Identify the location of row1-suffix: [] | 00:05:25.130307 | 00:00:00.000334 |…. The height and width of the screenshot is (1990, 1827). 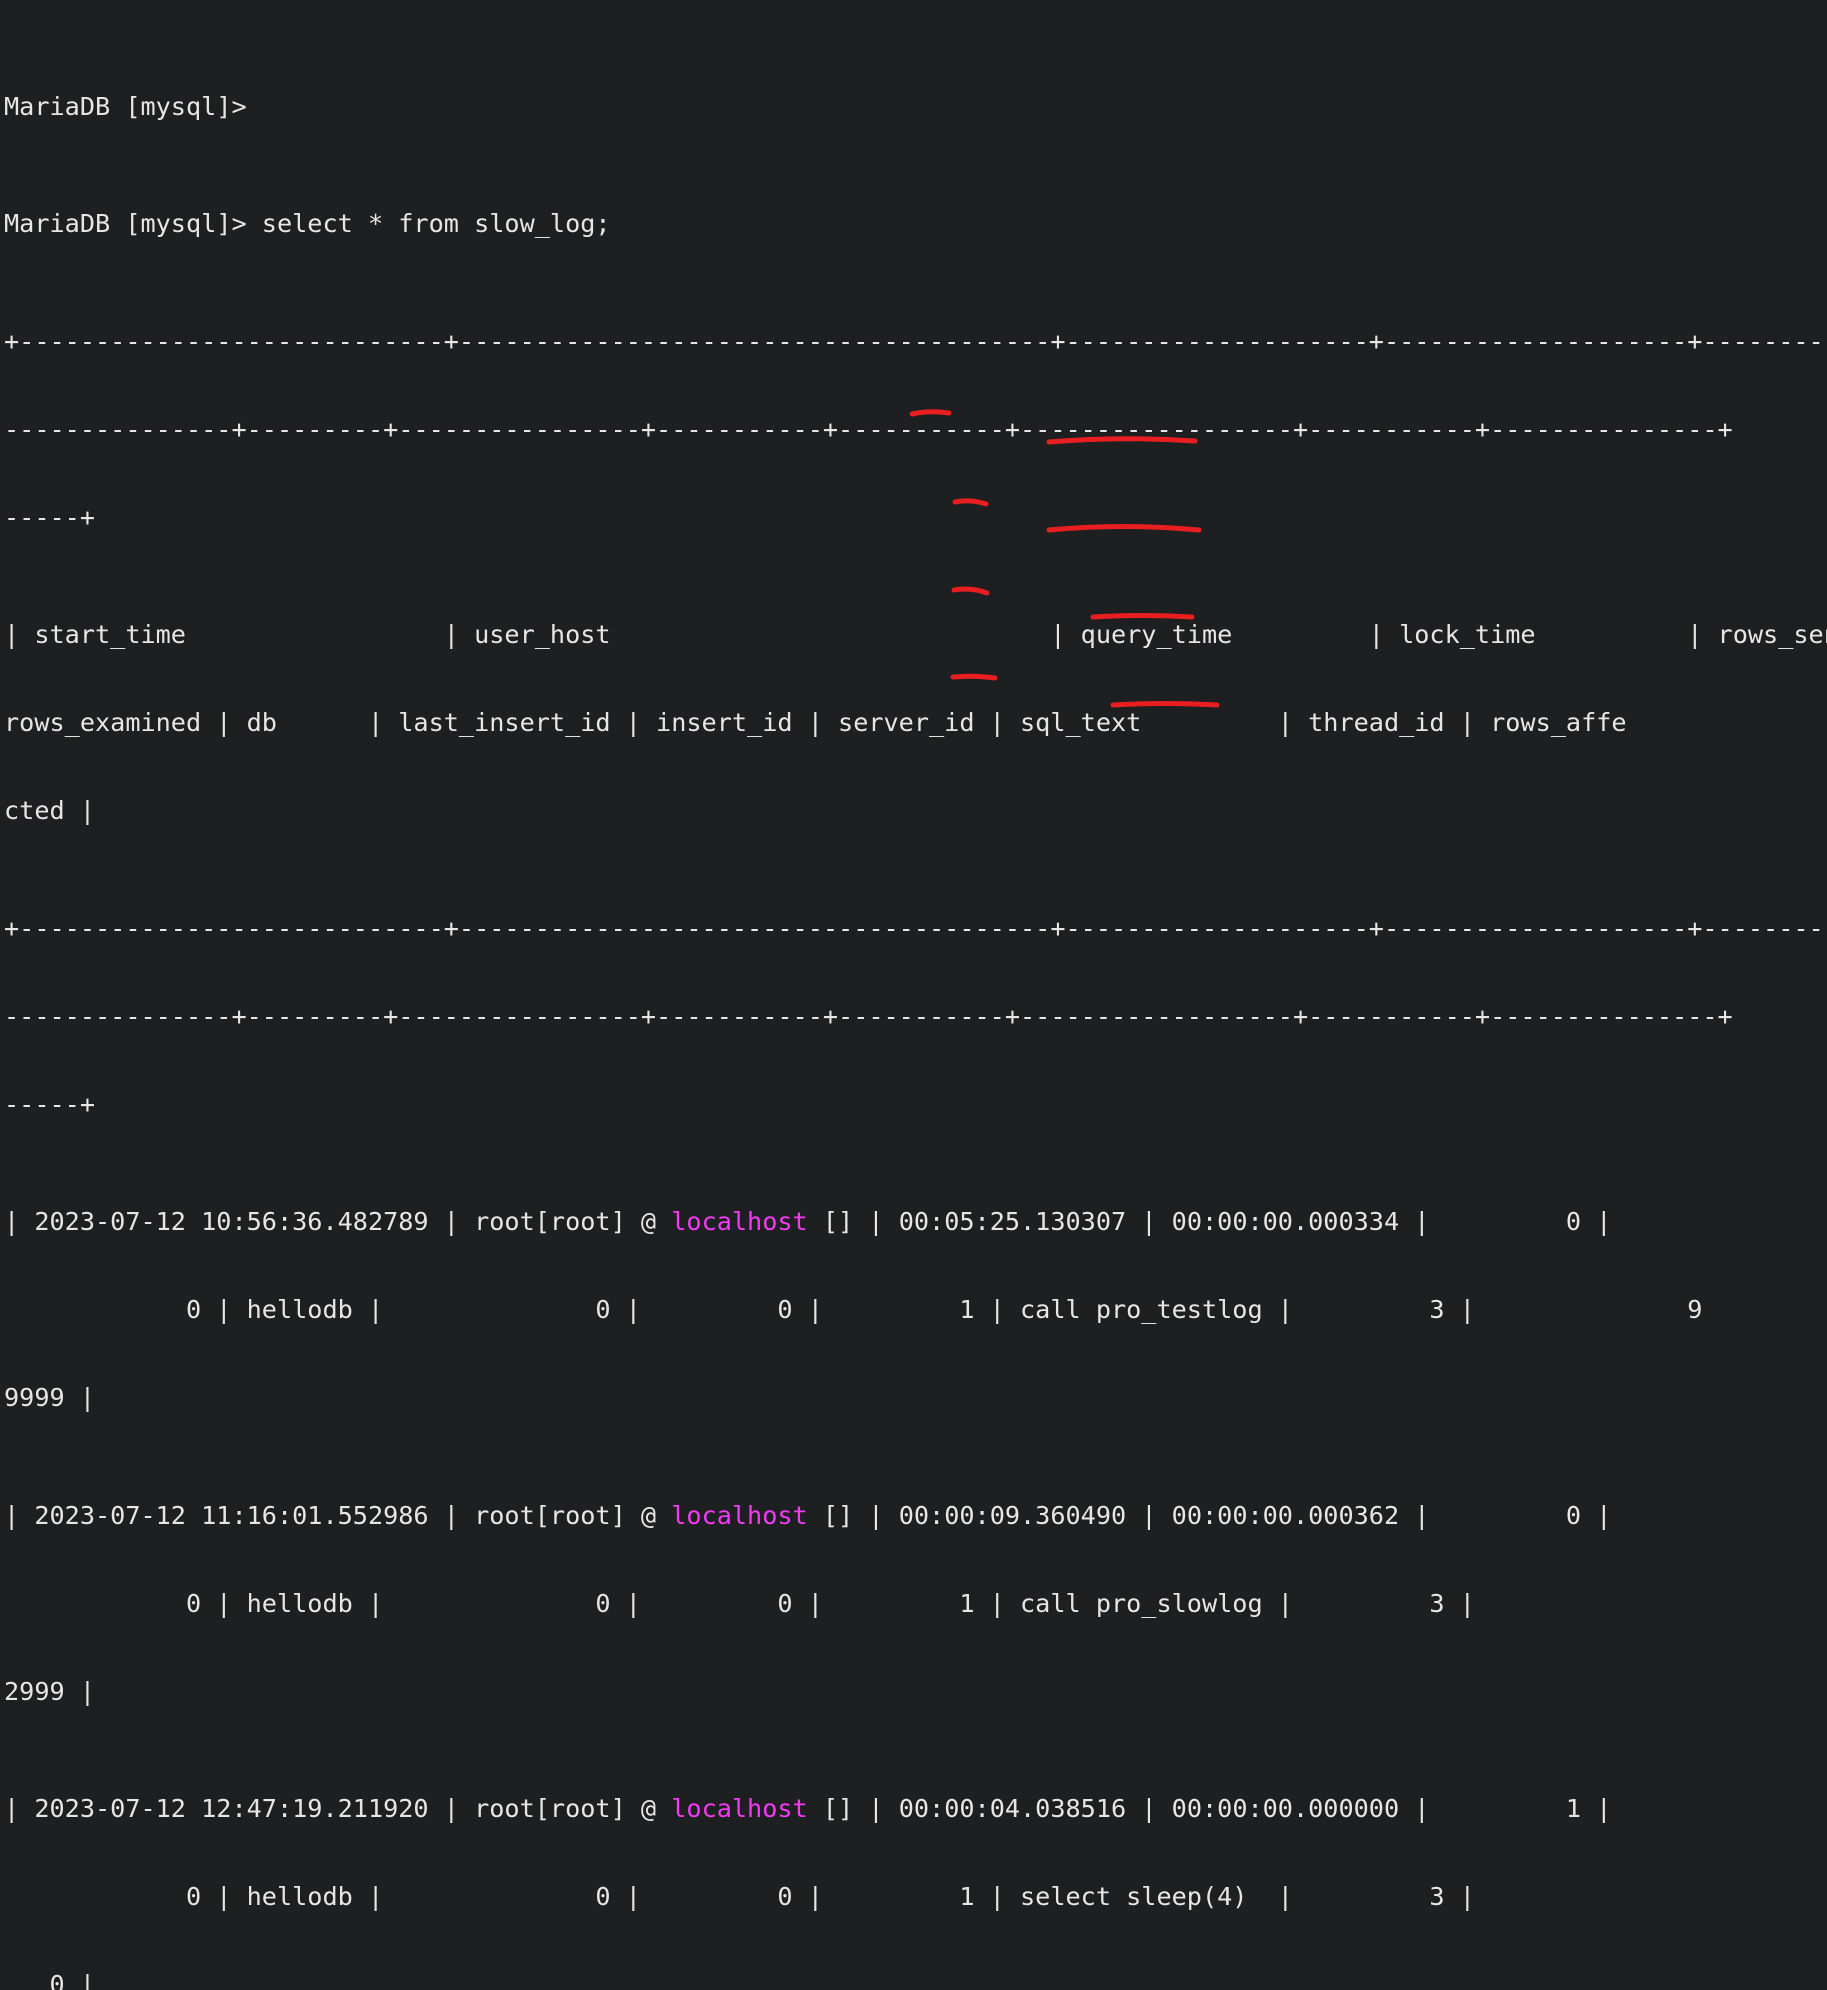
(1209, 1222).